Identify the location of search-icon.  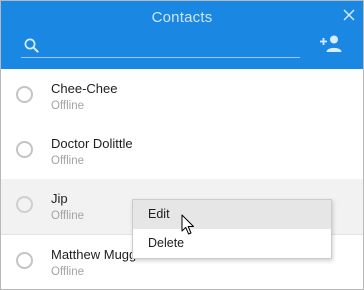
(31, 45).